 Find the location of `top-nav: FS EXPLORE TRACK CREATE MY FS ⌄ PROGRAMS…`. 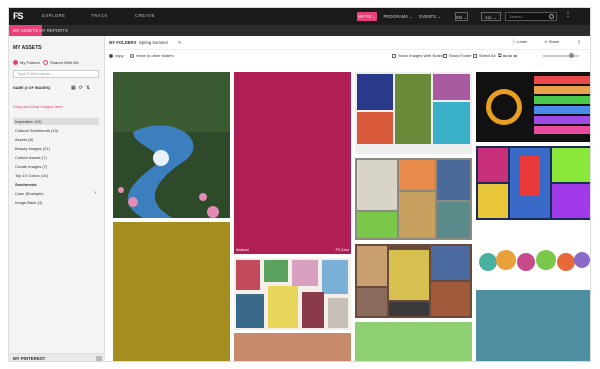

top-nav: FS EXPLORE TRACK CREATE MY FS ⌄ PROGRAMS… is located at coordinates (299, 16).